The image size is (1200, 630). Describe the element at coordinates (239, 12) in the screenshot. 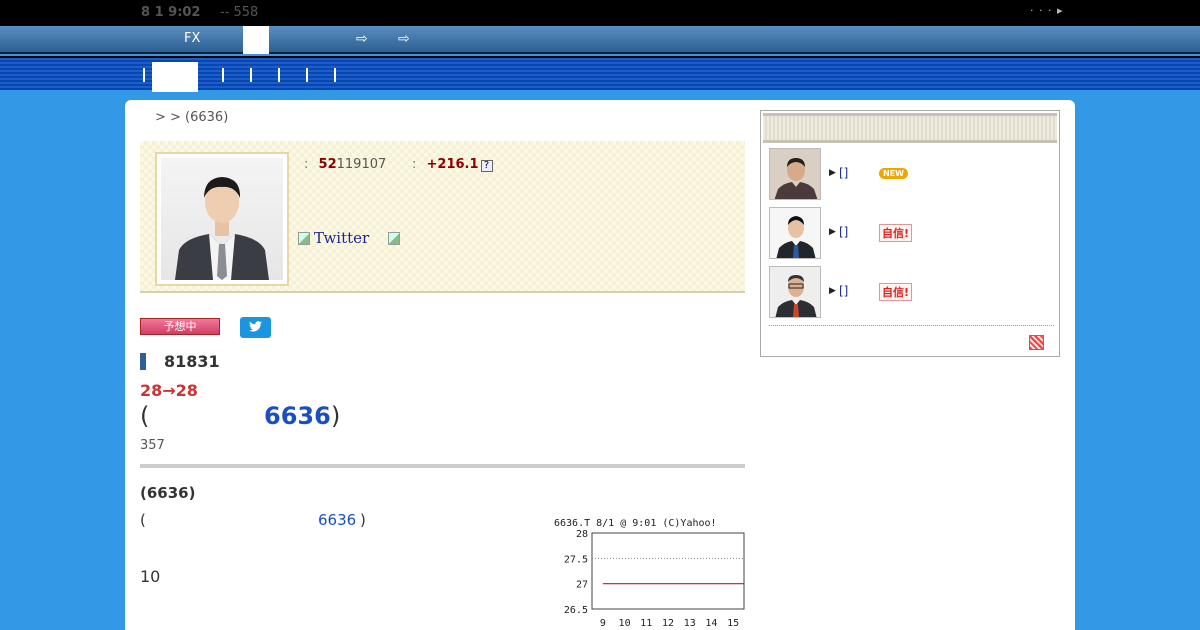

I see `visitor-count: -- 558` at that location.